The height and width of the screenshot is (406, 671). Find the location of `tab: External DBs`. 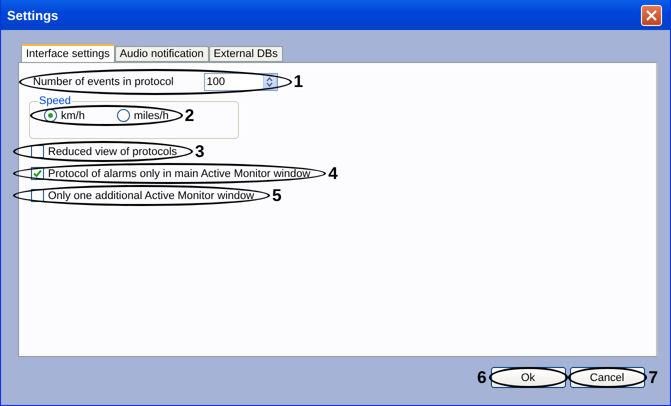

tab: External DBs is located at coordinates (245, 54).